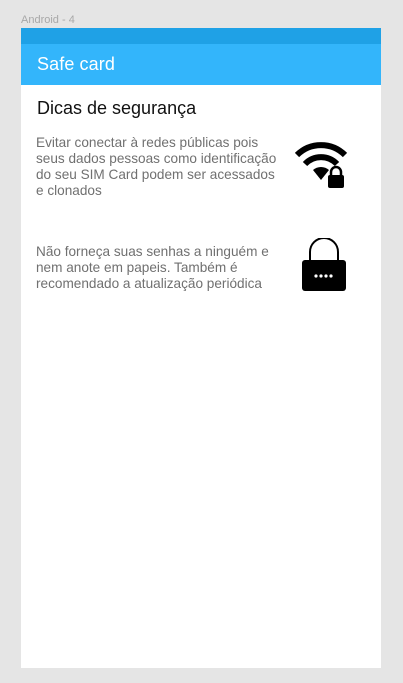 The image size is (403, 683). Describe the element at coordinates (76, 64) in the screenshot. I see `app-title: Safe card` at that location.